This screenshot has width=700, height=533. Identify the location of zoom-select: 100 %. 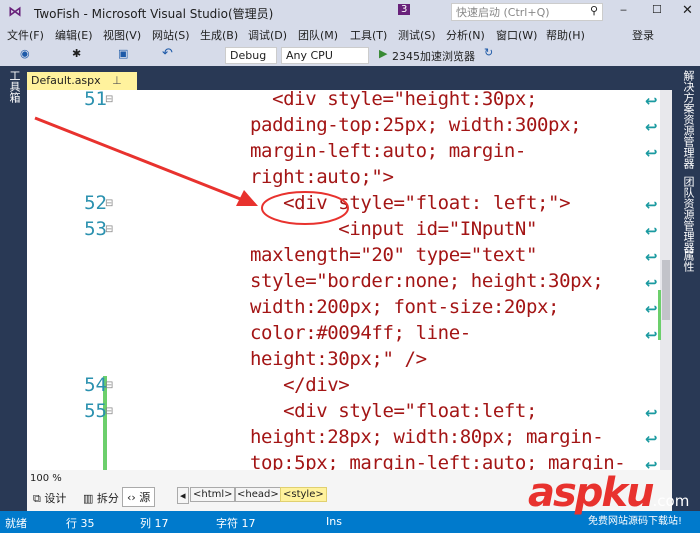
(46, 478).